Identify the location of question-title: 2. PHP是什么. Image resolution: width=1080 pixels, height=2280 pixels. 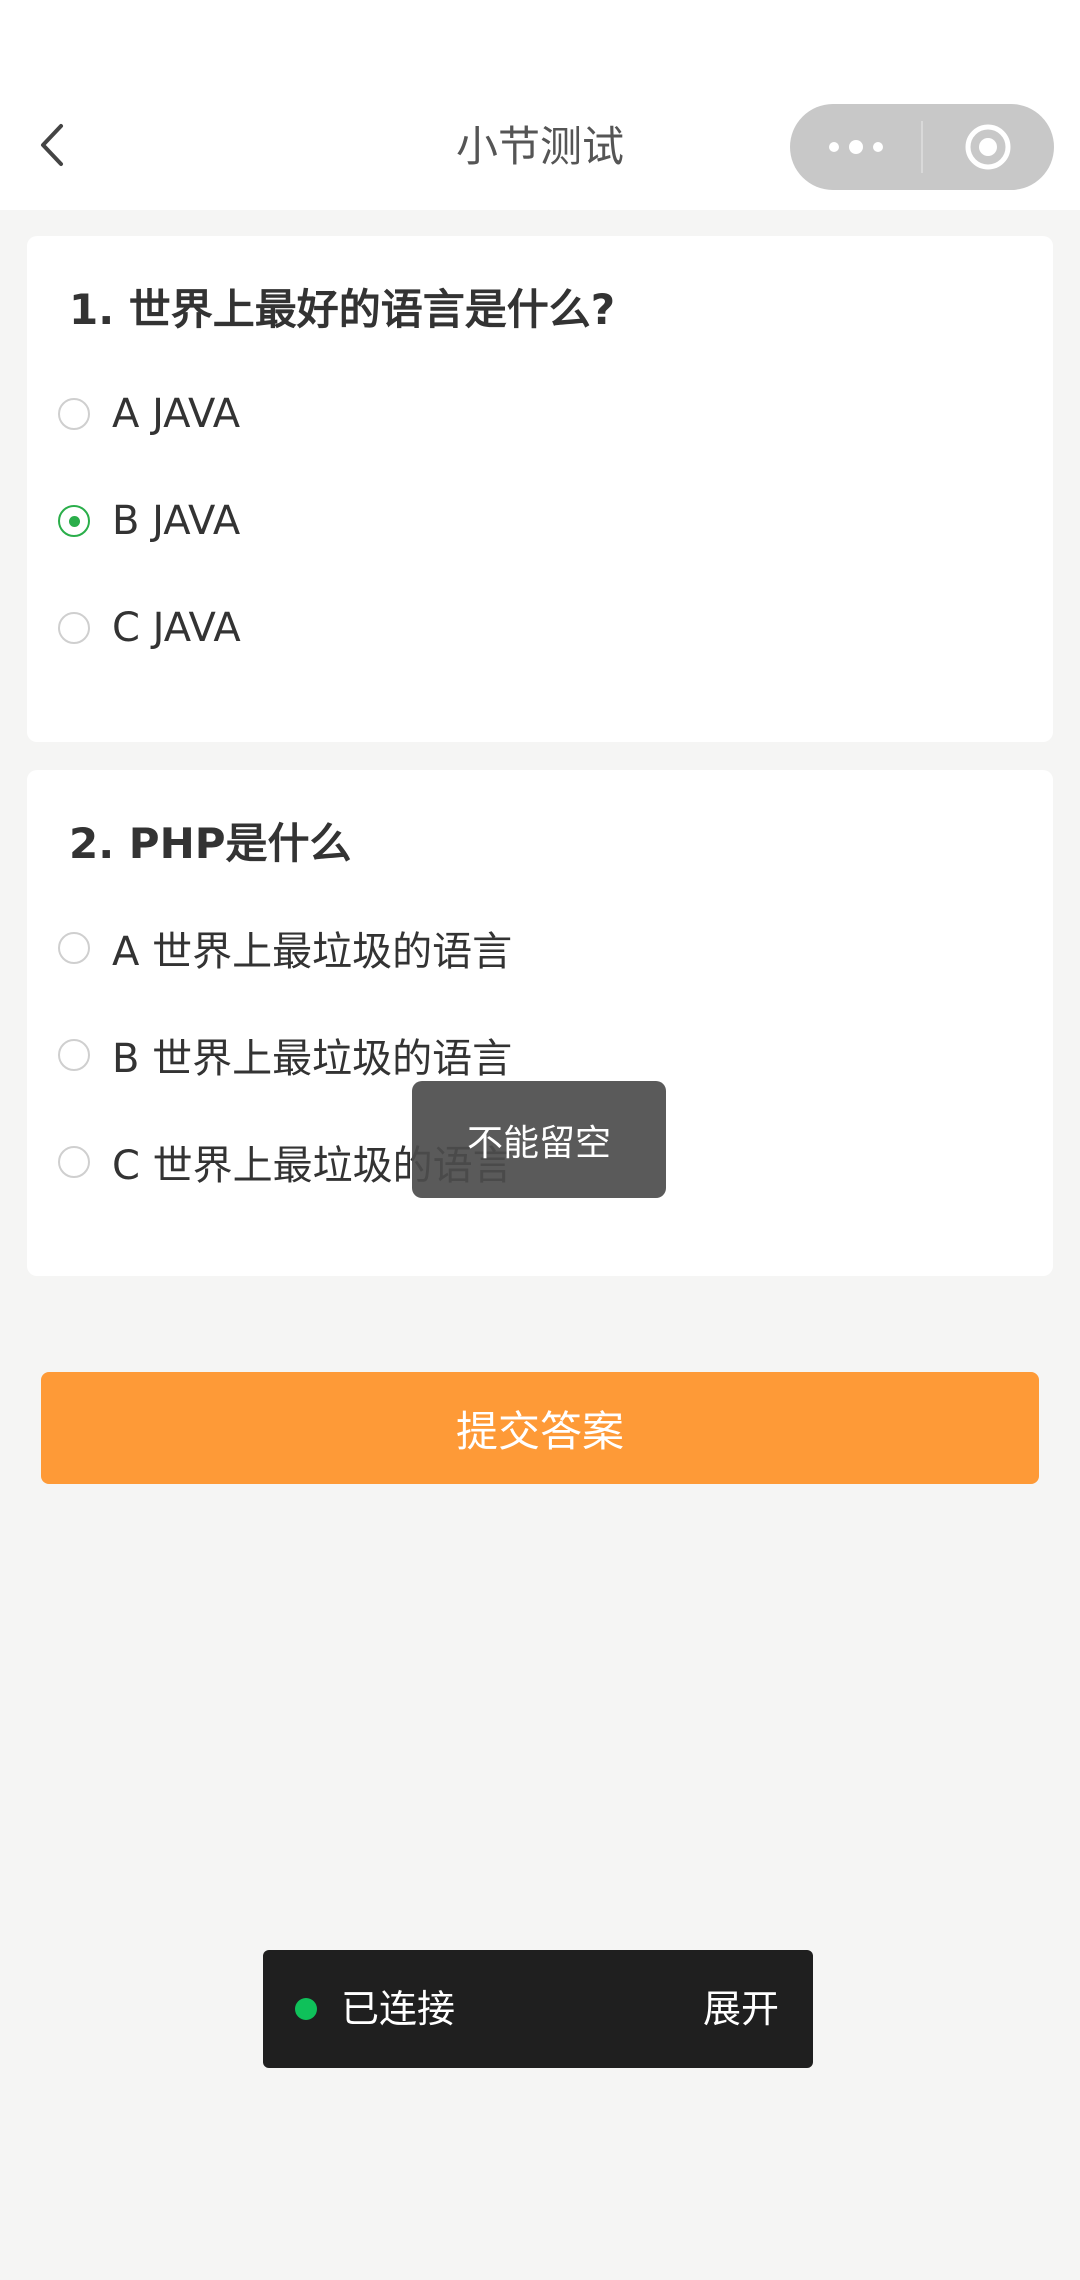
(210, 843).